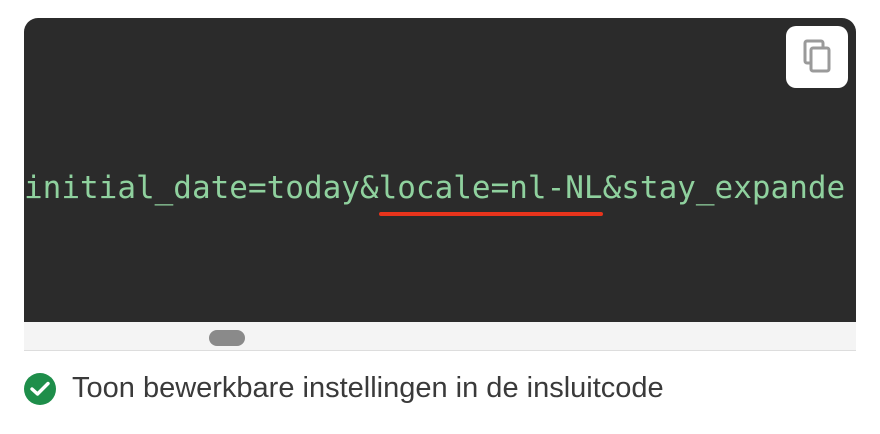  What do you see at coordinates (40, 388) in the screenshot?
I see `checkbox-checked-icon` at bounding box center [40, 388].